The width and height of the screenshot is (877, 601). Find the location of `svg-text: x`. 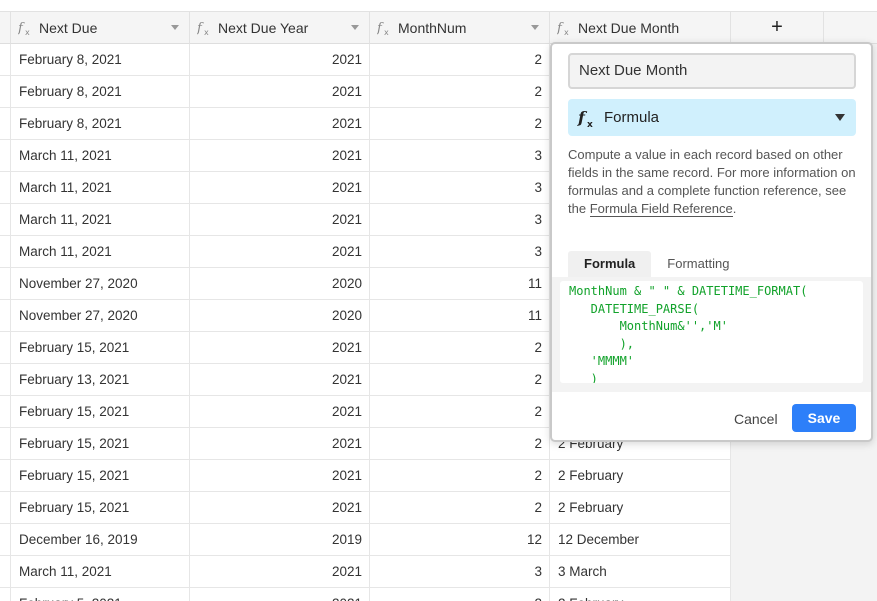

svg-text: x is located at coordinates (27, 32).